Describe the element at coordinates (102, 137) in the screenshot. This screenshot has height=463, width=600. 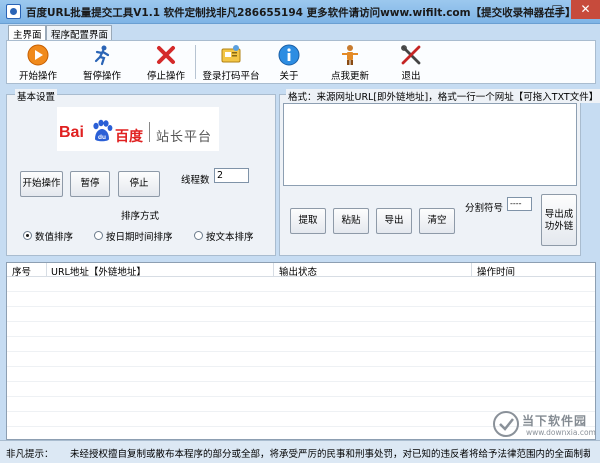
I see `baidu-paw-du-text: du` at that location.